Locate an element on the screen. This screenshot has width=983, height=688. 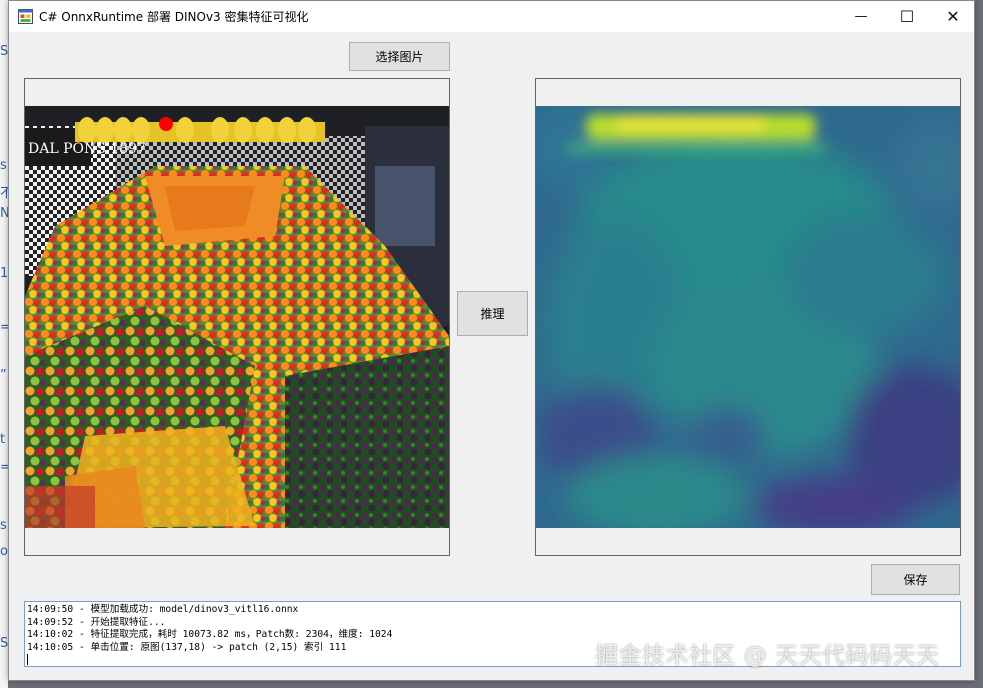
close-button: ✕ is located at coordinates (953, 16).